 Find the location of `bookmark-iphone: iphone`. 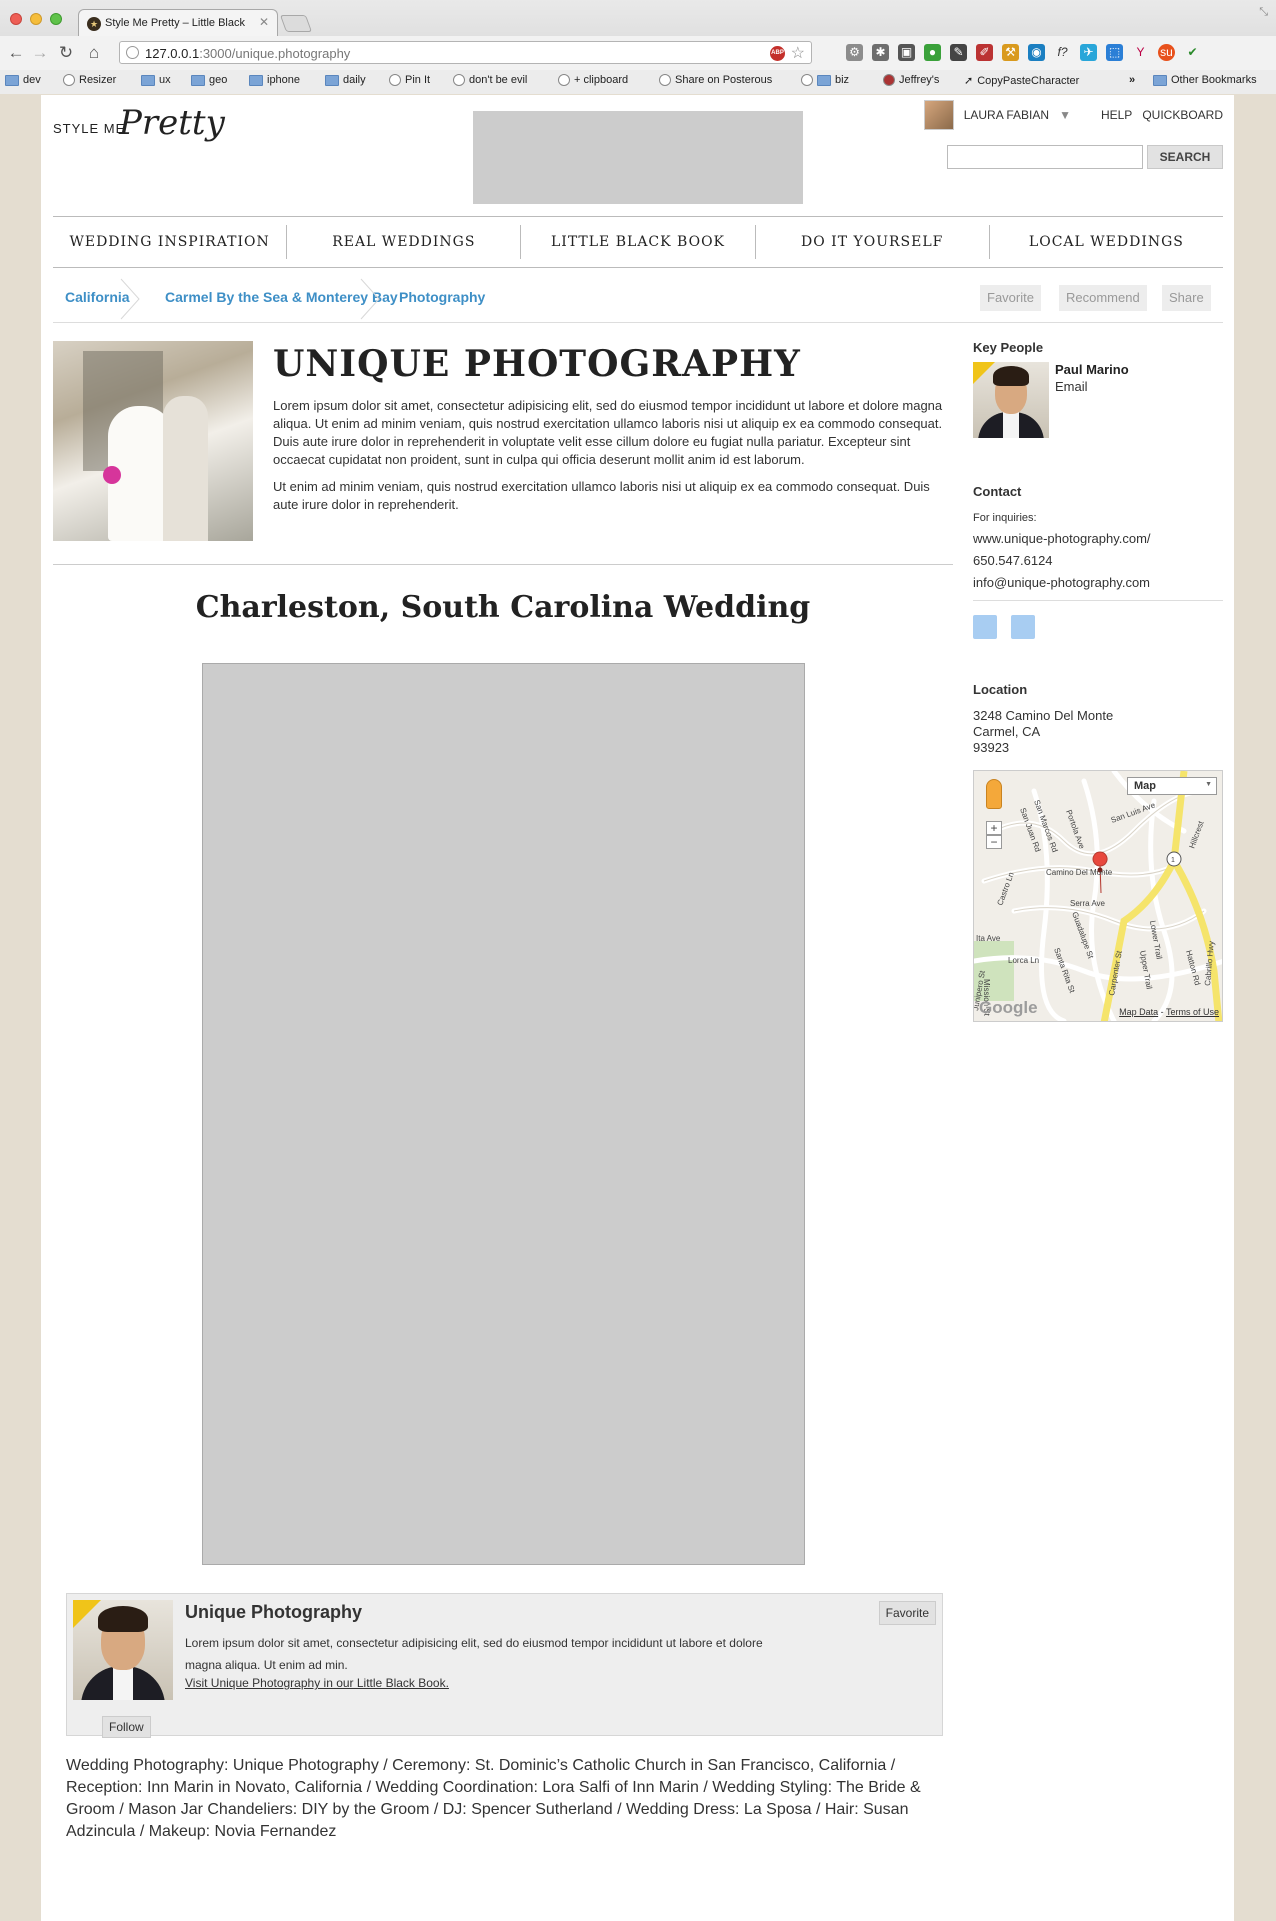

bookmark-iphone: iphone is located at coordinates (274, 80).